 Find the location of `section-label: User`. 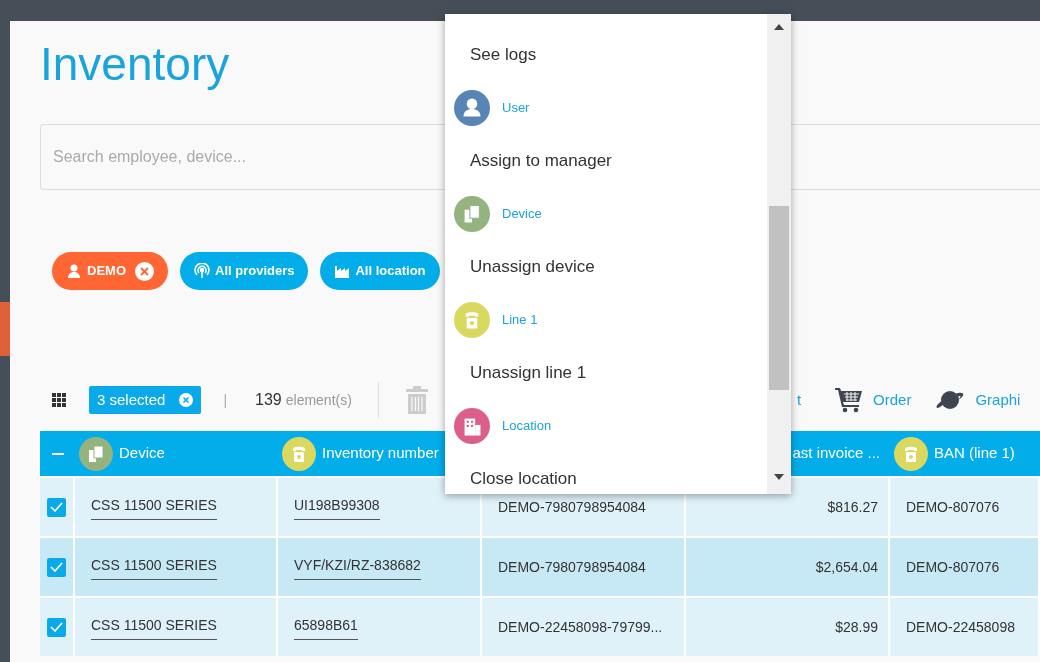

section-label: User is located at coordinates (516, 108).